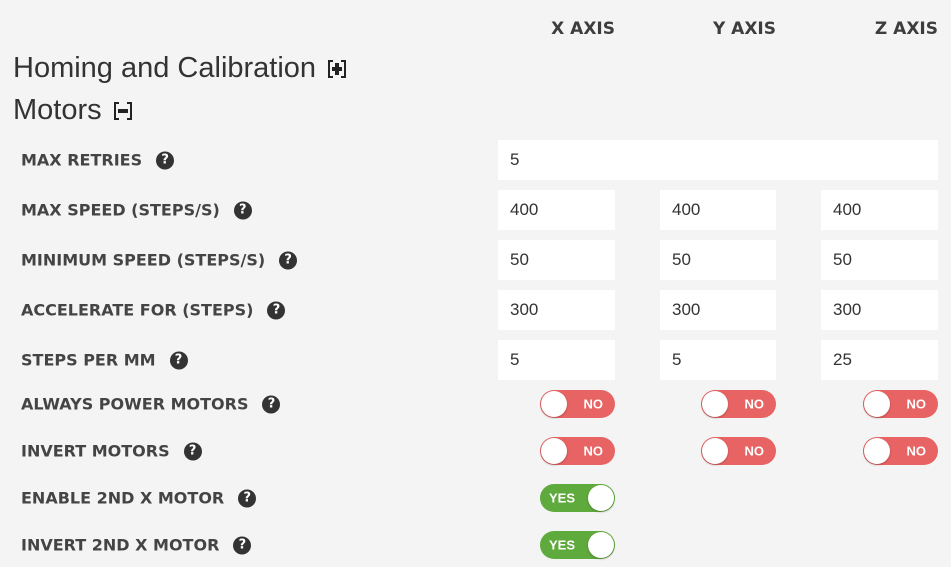  What do you see at coordinates (123, 498) in the screenshot?
I see `enable-2nd-x-label: ENABLE 2ND X MOTOR` at bounding box center [123, 498].